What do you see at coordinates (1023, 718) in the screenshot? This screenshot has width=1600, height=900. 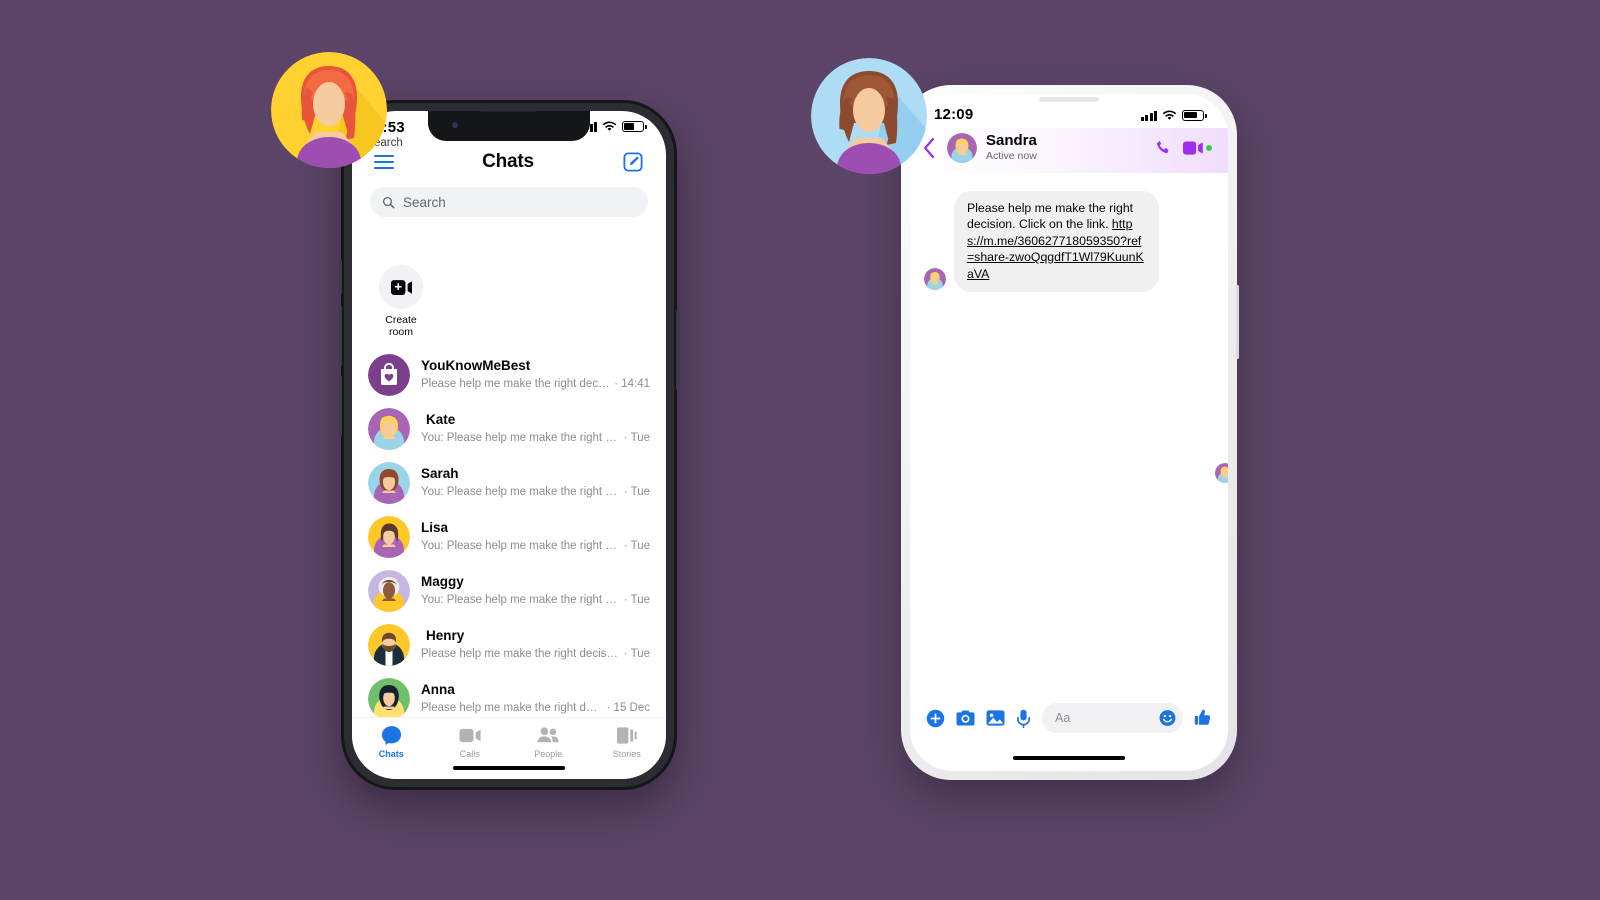 I see `microphone-icon` at bounding box center [1023, 718].